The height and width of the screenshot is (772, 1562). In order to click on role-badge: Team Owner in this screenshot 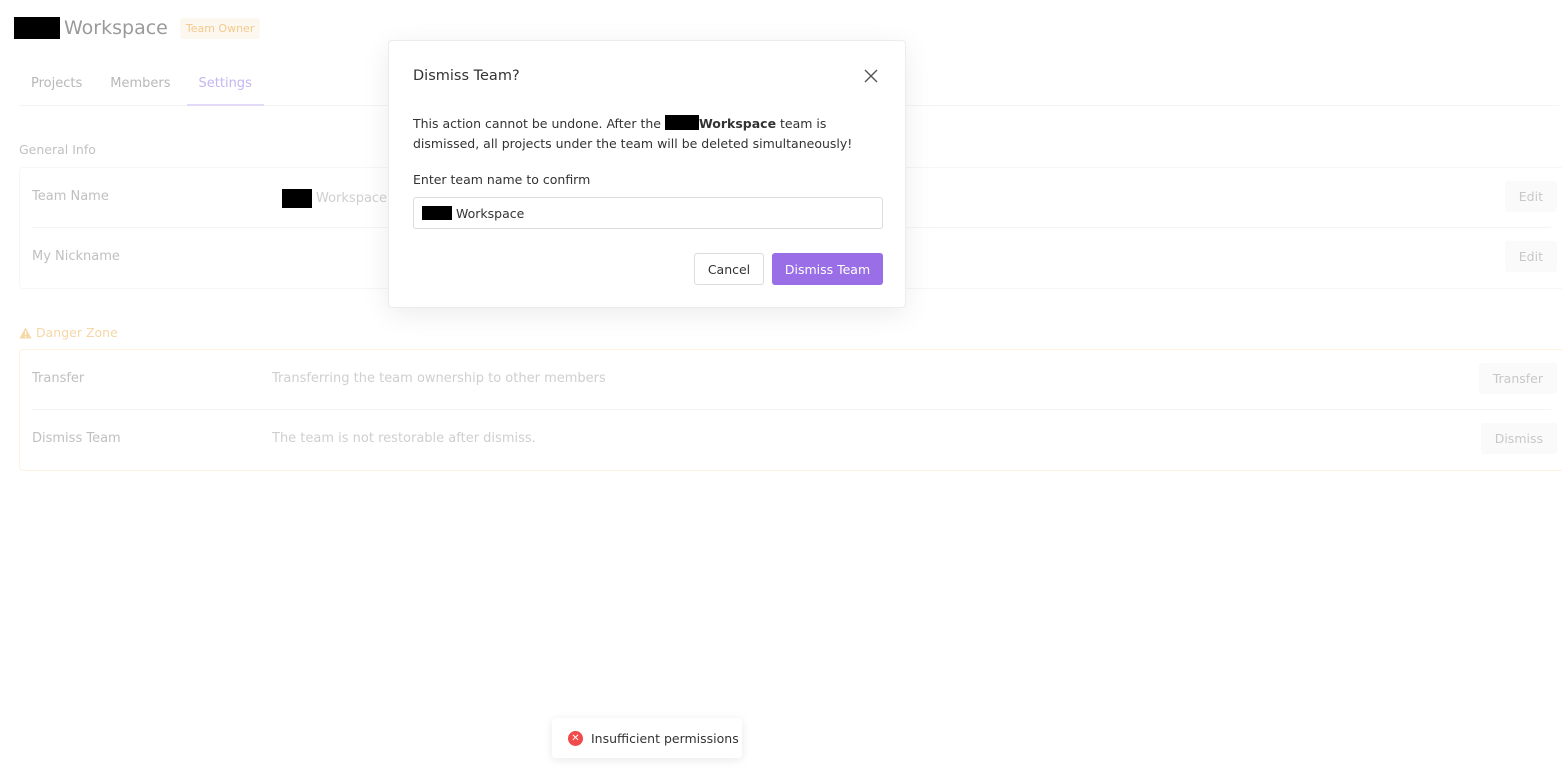, I will do `click(220, 28)`.